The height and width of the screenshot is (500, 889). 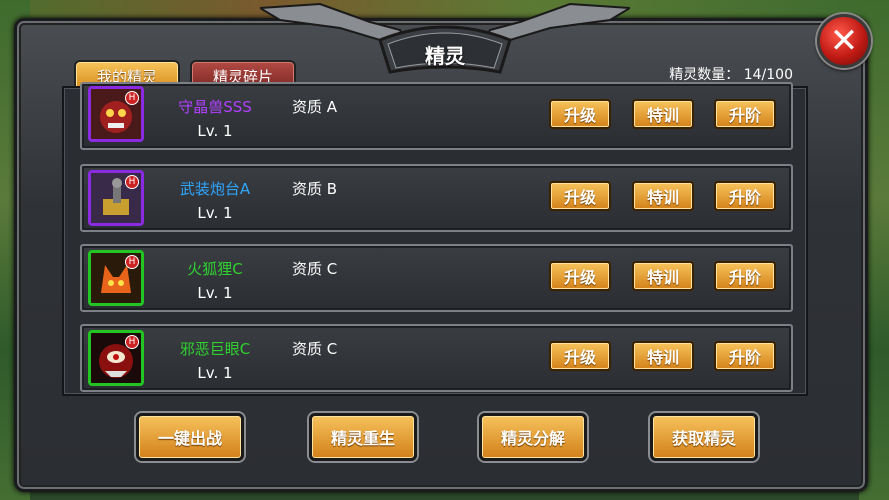 I want to click on sprite-count-value: 14/100, so click(x=768, y=75).